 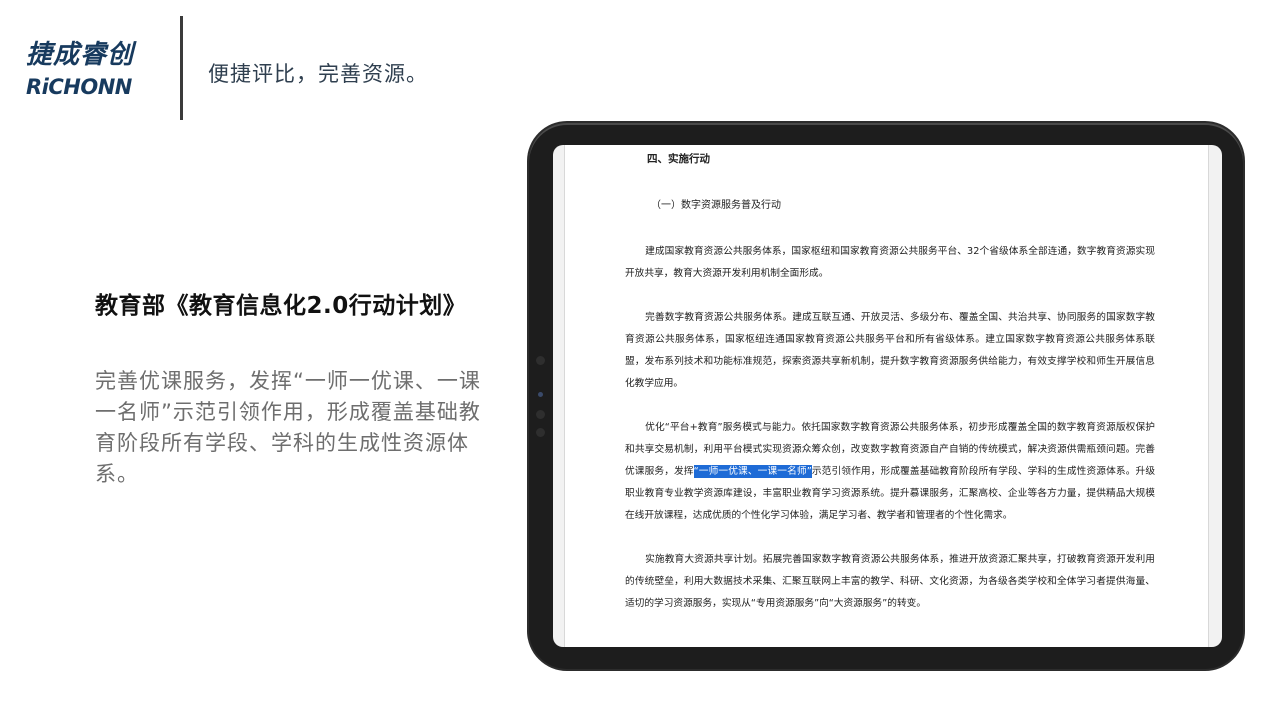 I want to click on logo-chinese-name: 捷成睿创, so click(x=80, y=55).